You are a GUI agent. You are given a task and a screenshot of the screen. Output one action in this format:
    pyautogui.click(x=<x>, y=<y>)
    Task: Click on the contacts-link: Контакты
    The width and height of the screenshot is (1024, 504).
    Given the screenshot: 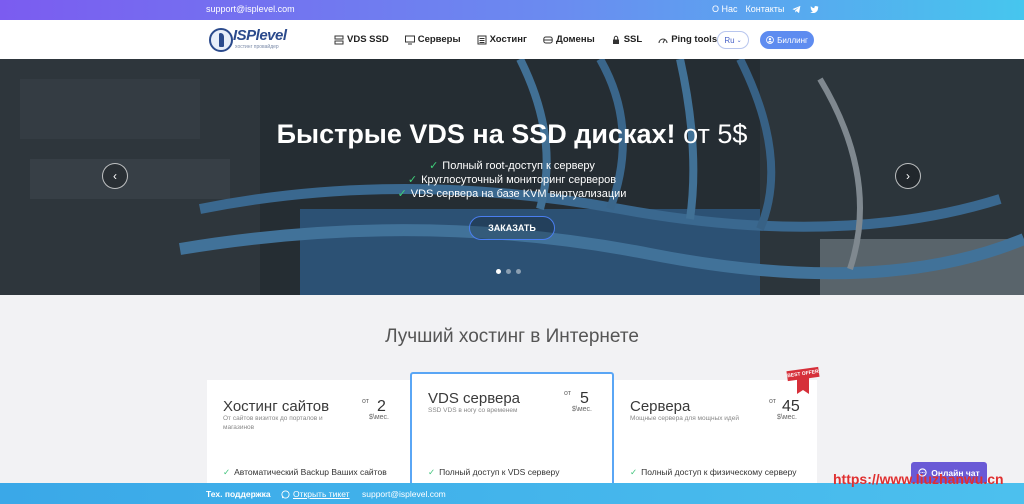 What is the action you would take?
    pyautogui.click(x=765, y=9)
    